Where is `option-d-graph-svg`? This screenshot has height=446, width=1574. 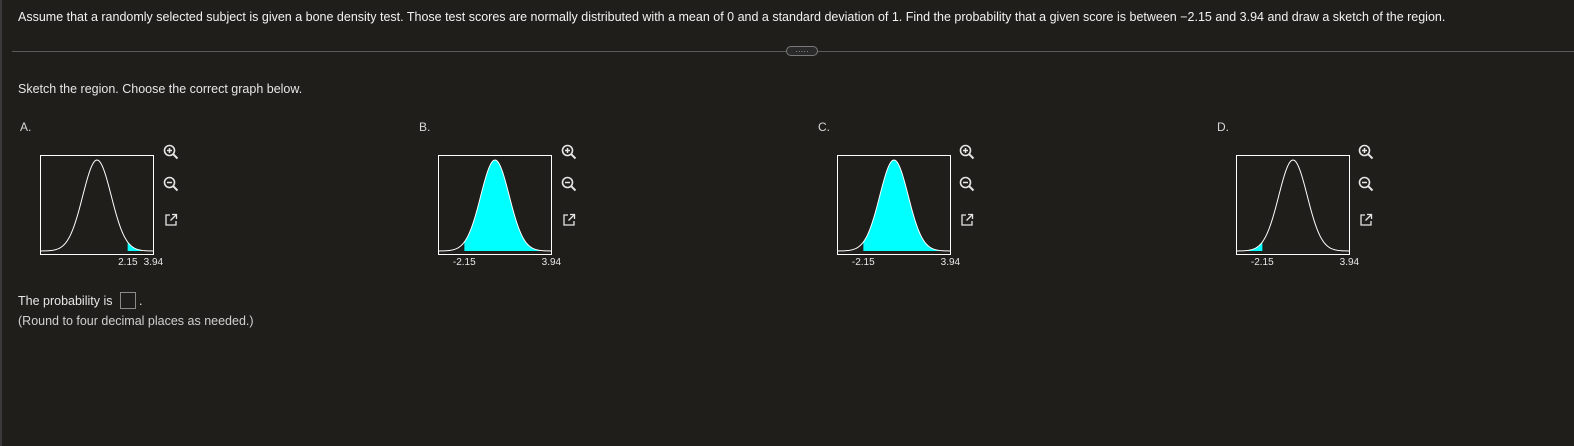 option-d-graph-svg is located at coordinates (1293, 205).